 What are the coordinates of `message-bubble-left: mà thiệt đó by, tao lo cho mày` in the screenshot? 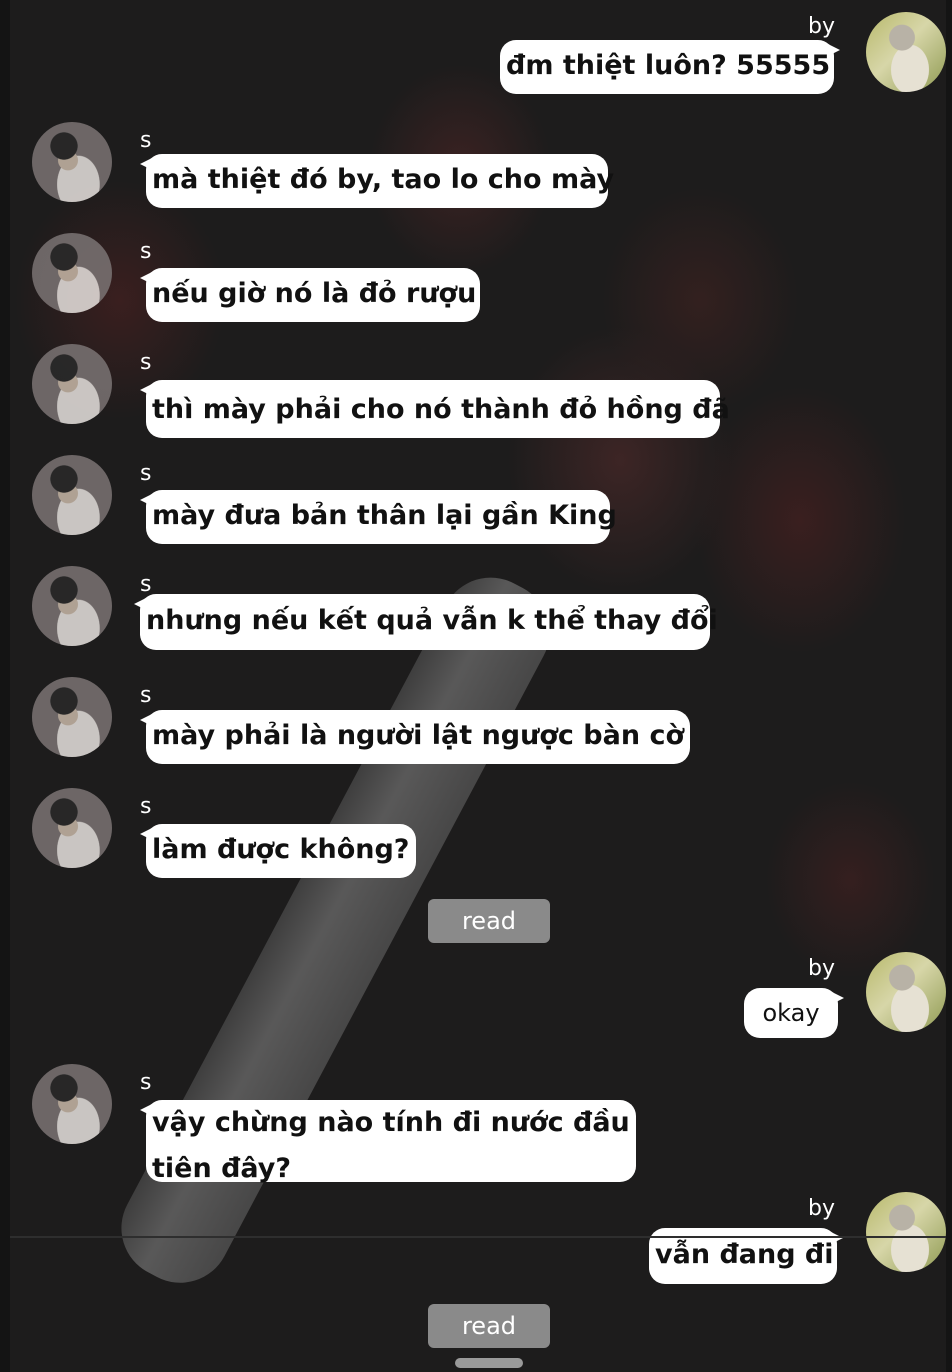 It's located at (377, 181).